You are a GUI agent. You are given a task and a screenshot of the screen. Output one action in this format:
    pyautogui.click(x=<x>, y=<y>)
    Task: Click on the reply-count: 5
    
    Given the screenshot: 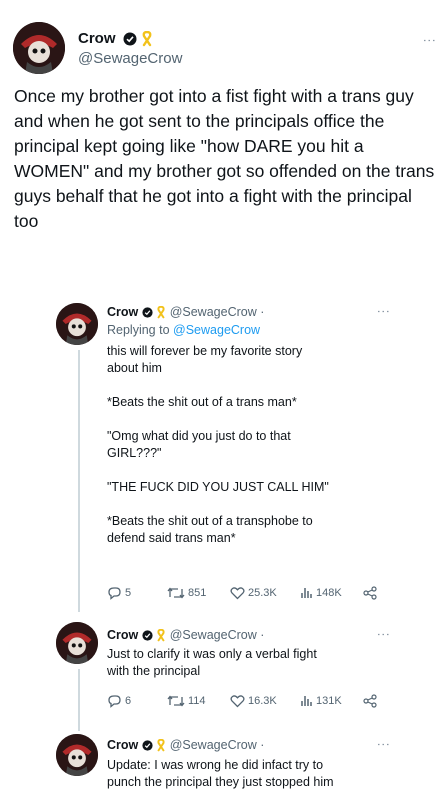 What is the action you would take?
    pyautogui.click(x=128, y=593)
    